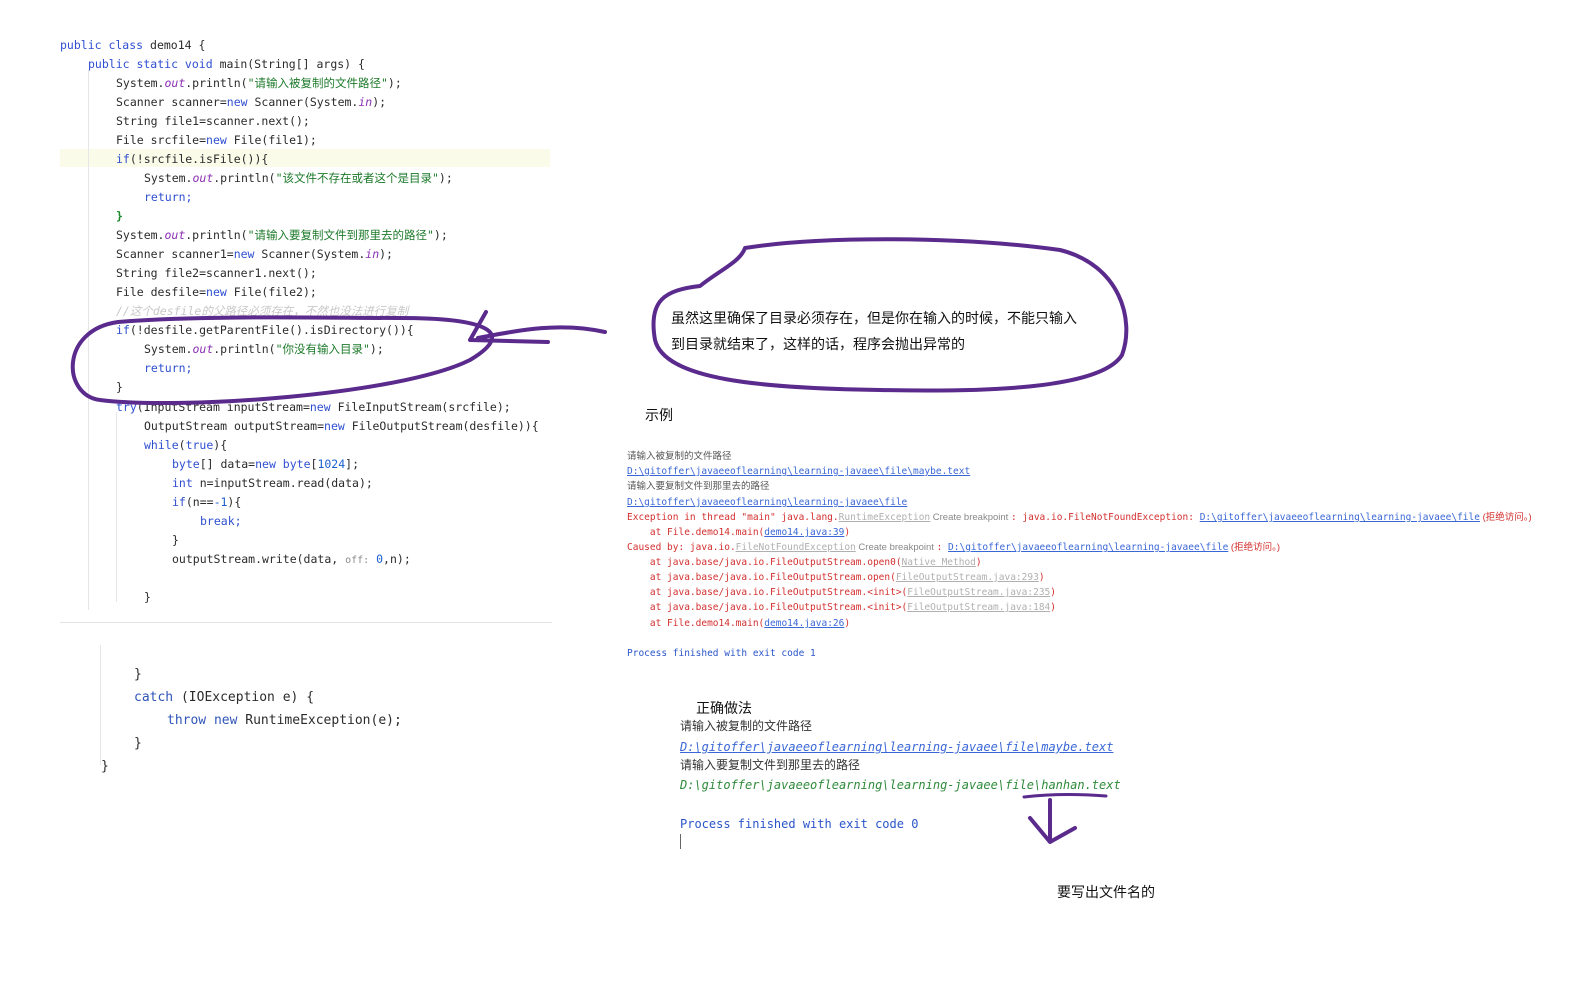 This screenshot has width=1587, height=1000. I want to click on source-link: demo14.java:39, so click(804, 532).